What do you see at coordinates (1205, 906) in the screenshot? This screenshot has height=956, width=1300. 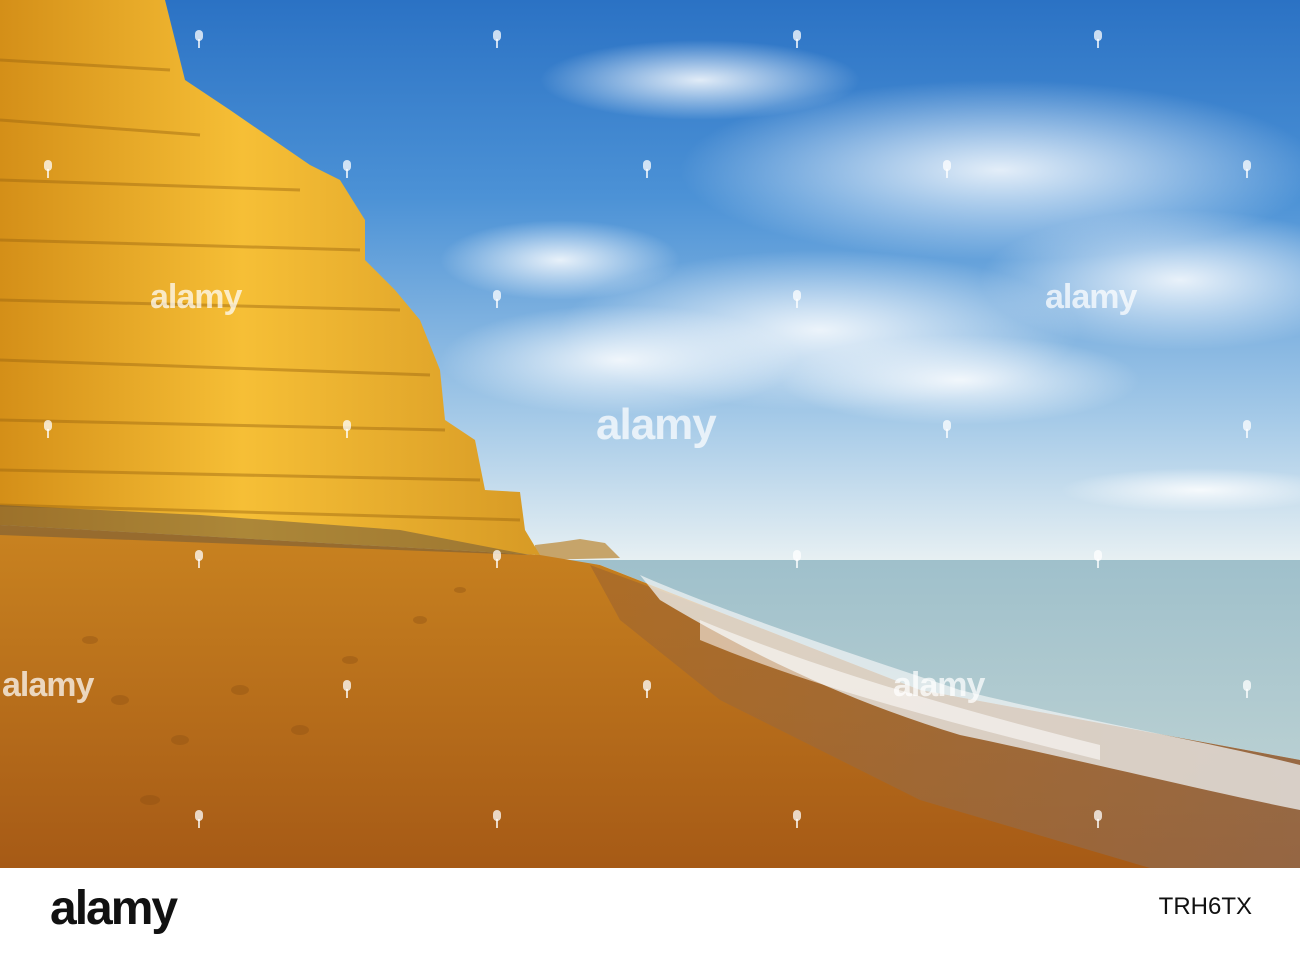 I see `image-id: TRH6TX` at bounding box center [1205, 906].